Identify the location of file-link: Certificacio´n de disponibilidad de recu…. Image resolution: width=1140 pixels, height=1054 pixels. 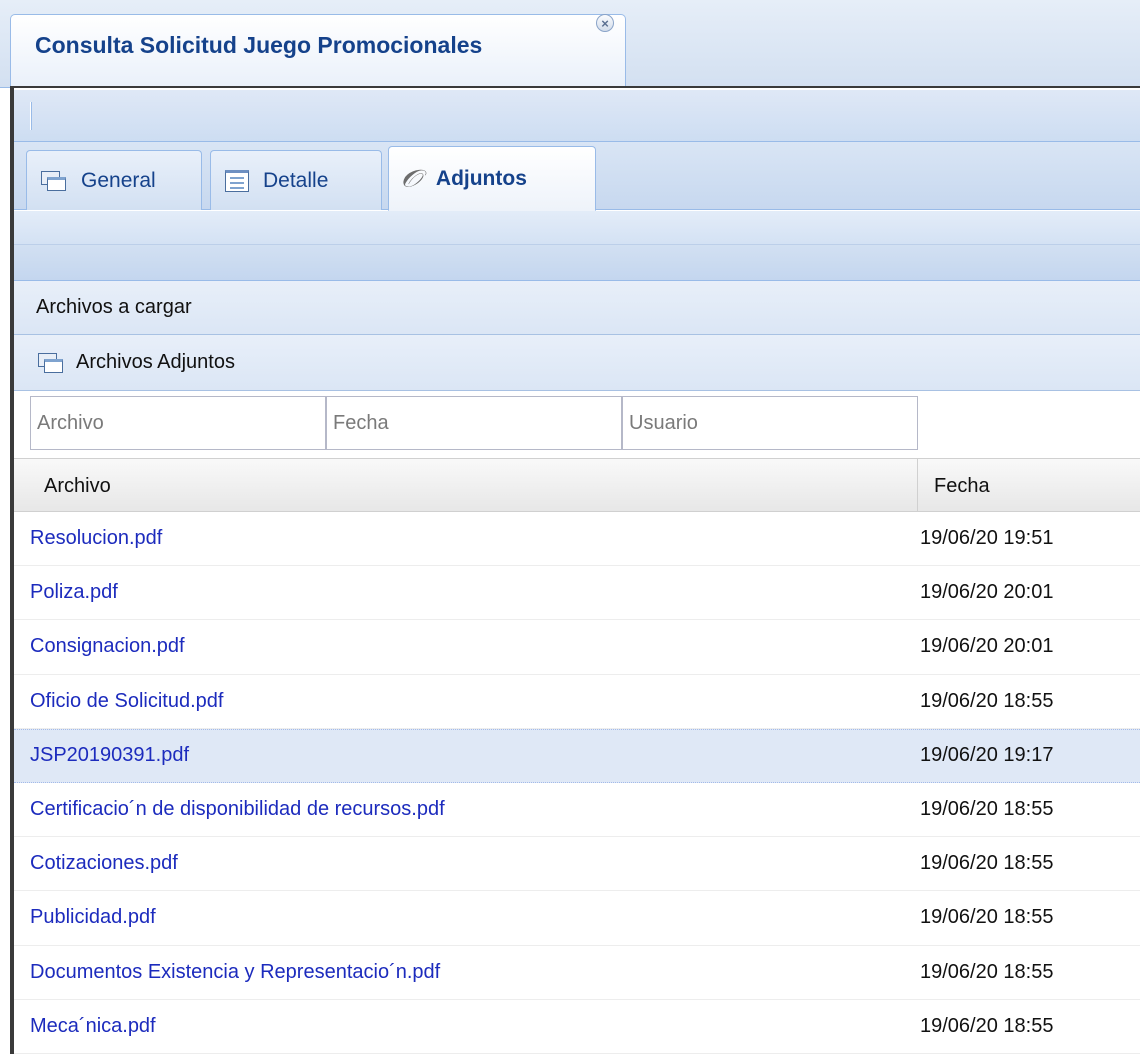
(459, 809).